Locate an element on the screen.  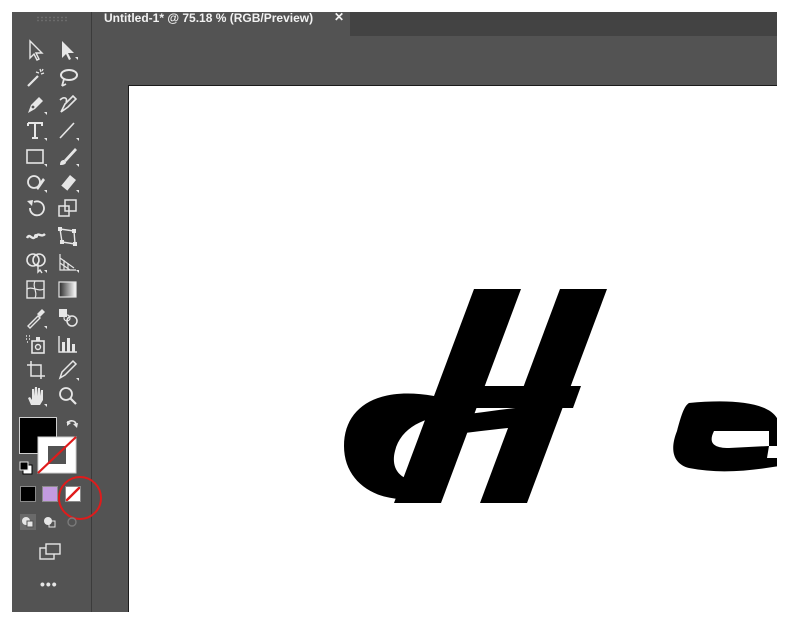
column-graph-tool-icon is located at coordinates (68, 344).